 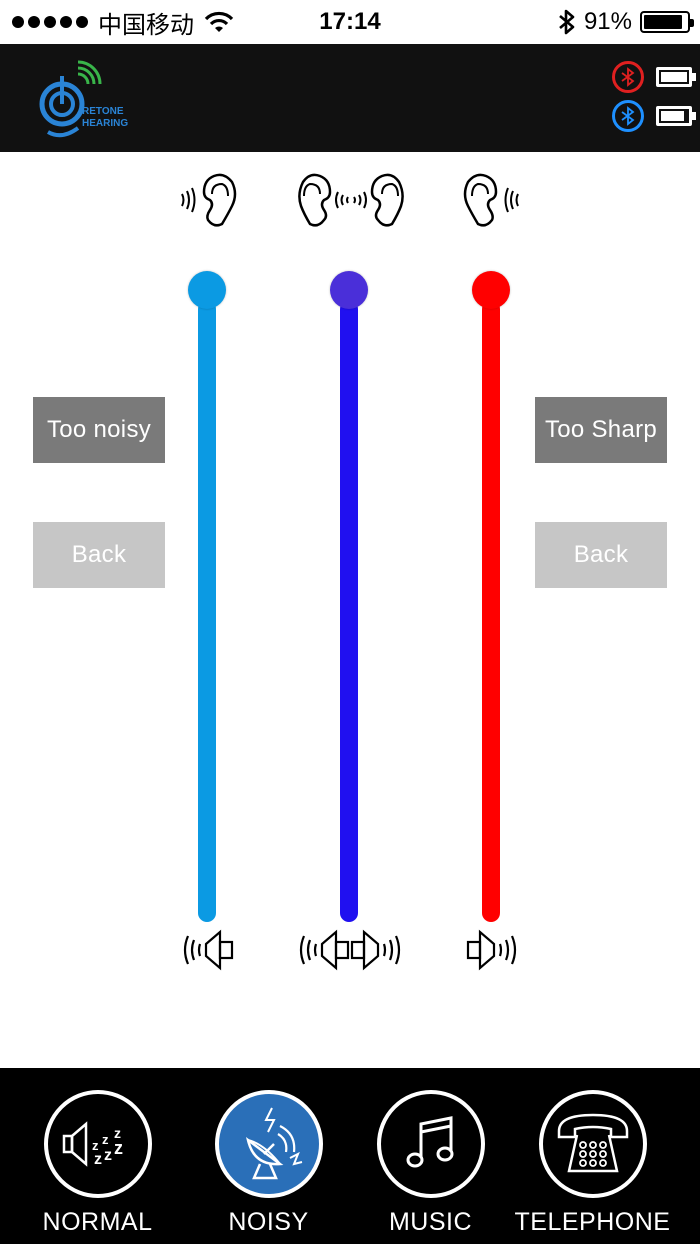 What do you see at coordinates (491, 950) in the screenshot?
I see `speaker-right-icon` at bounding box center [491, 950].